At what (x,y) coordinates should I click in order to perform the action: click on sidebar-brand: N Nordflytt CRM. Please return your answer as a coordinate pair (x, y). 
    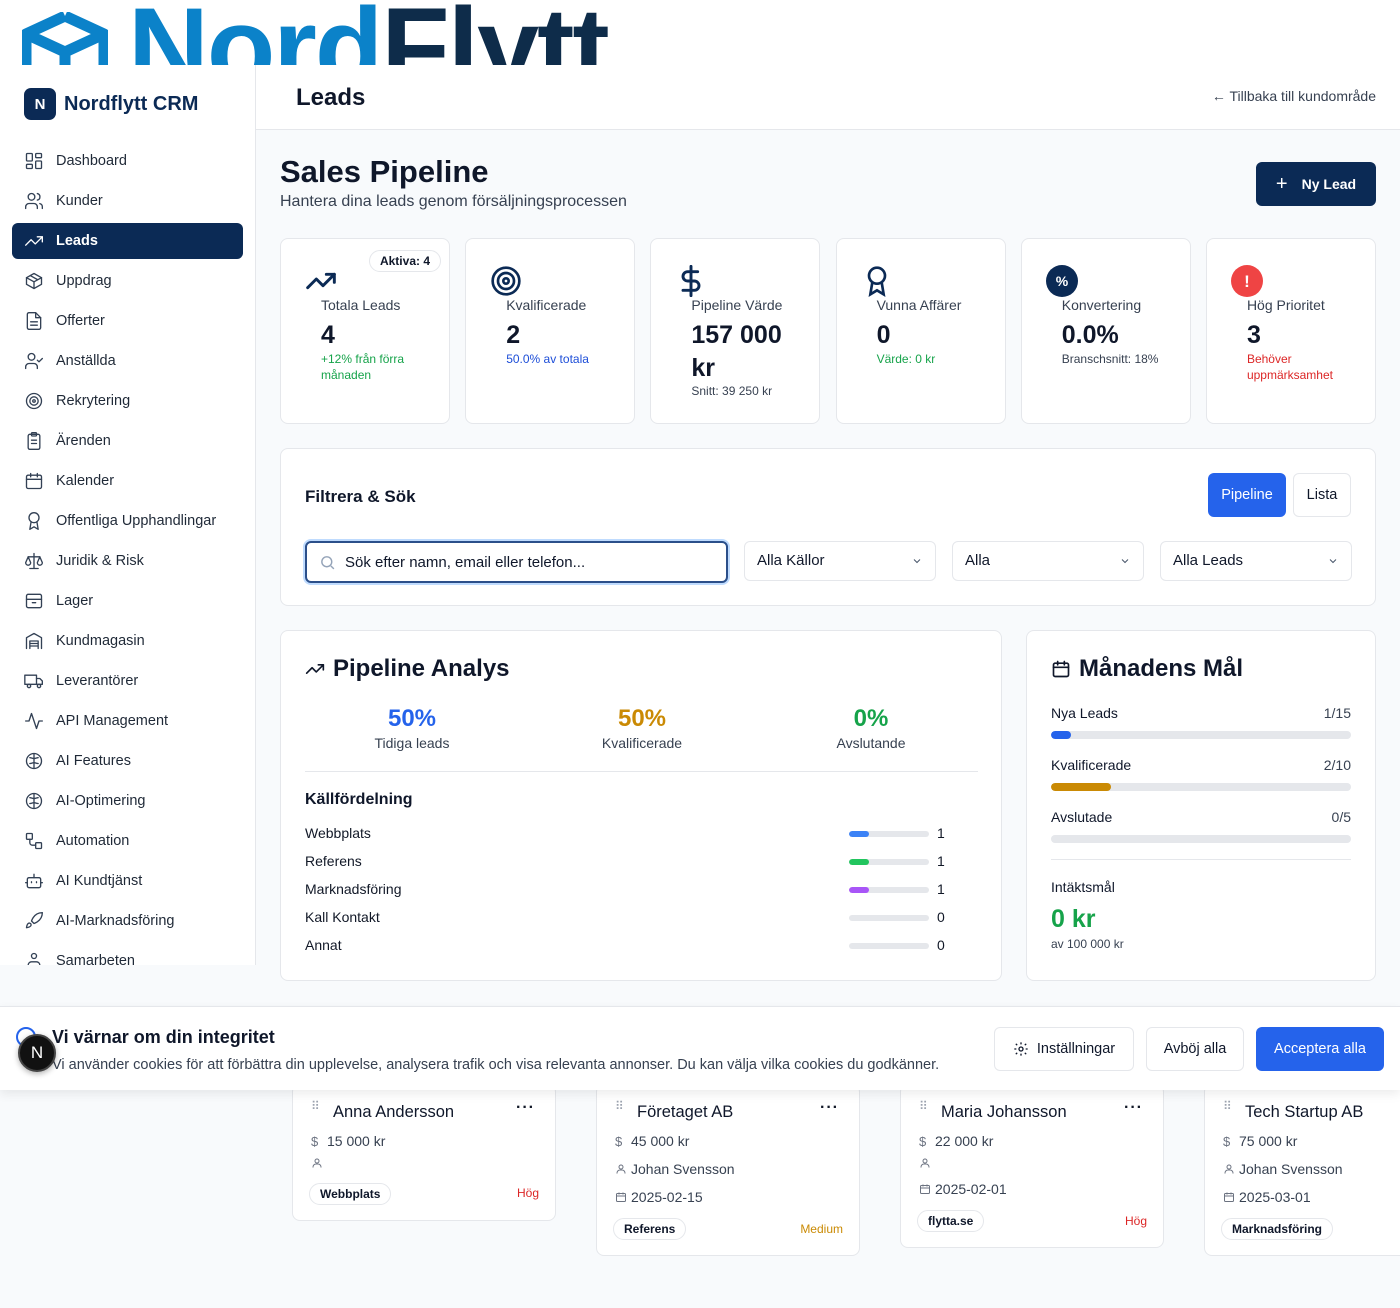
    Looking at the image, I should click on (127, 104).